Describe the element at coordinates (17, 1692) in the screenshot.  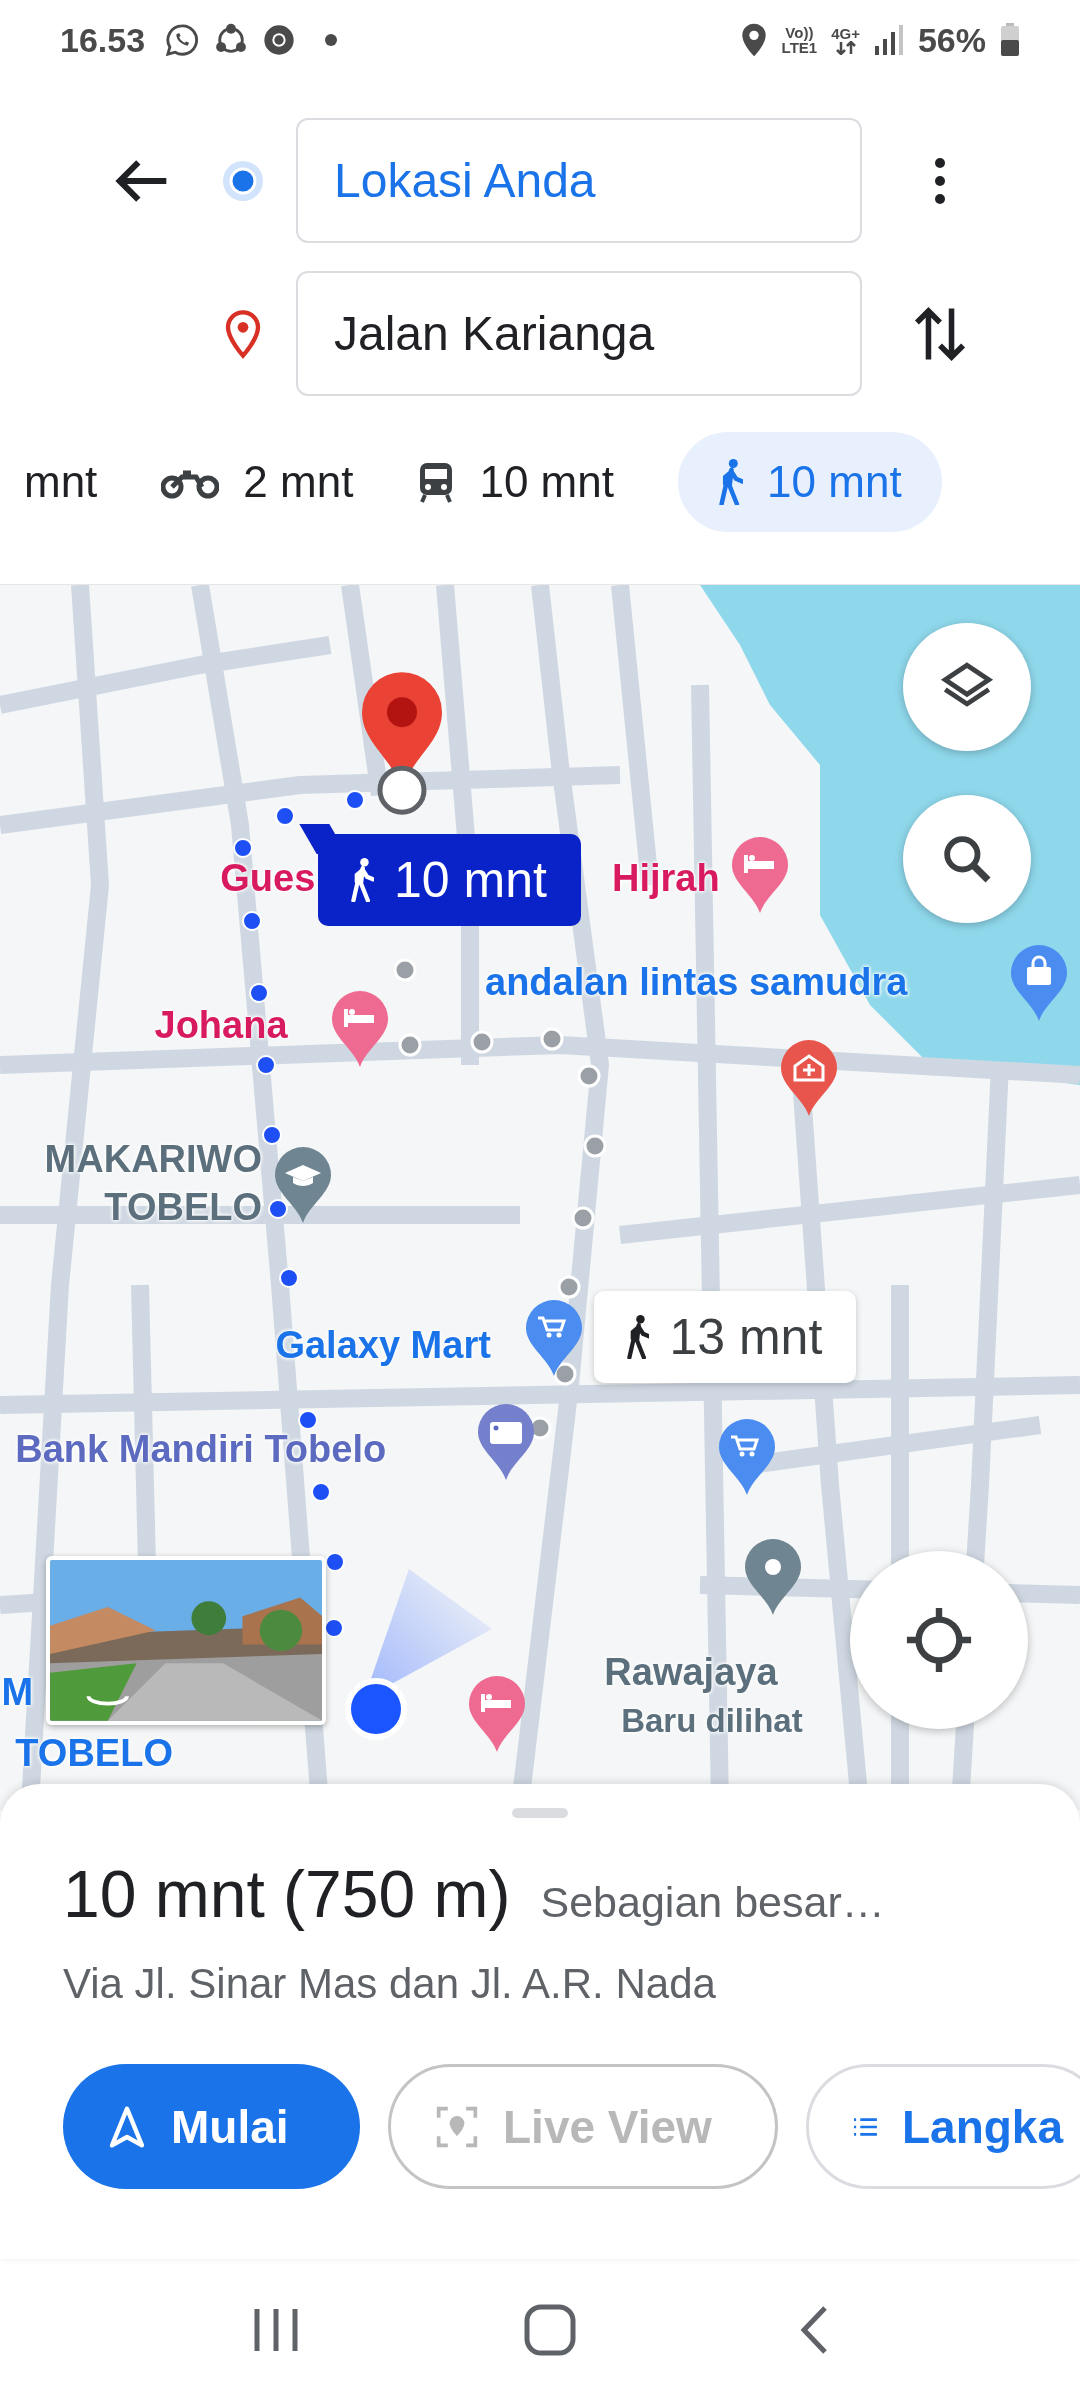
I see `map-label: M` at that location.